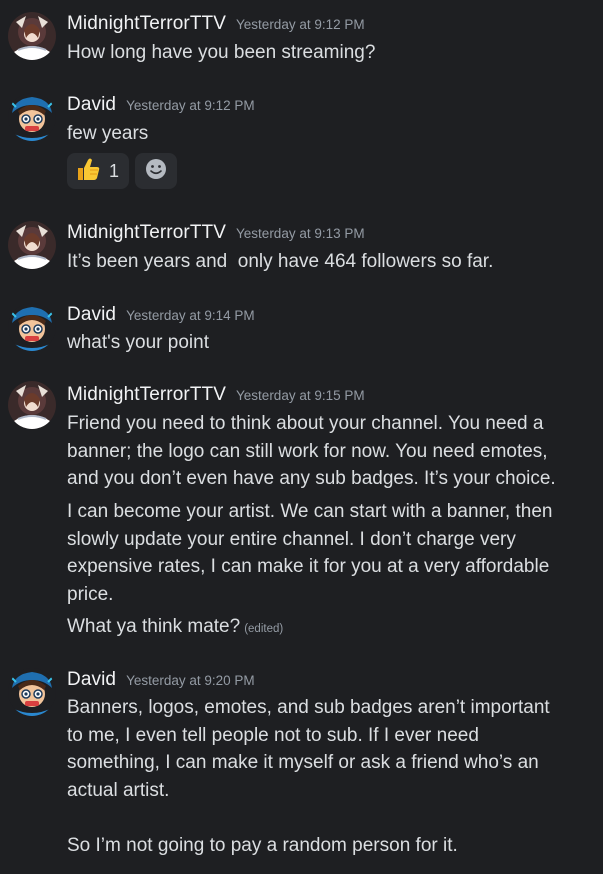  Describe the element at coordinates (264, 629) in the screenshot. I see `edited-label: (edited)` at that location.